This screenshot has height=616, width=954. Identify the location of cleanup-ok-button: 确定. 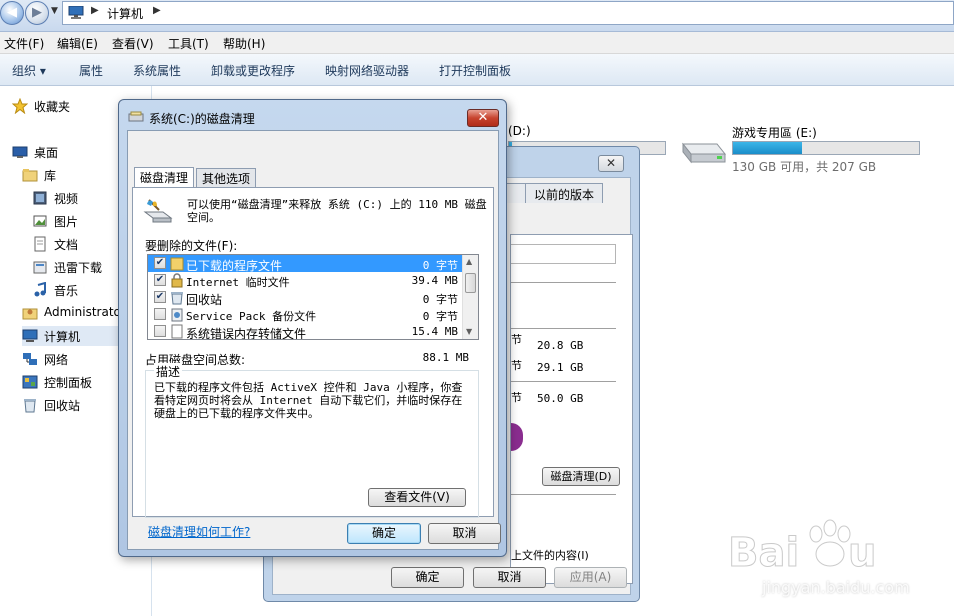
(384, 533).